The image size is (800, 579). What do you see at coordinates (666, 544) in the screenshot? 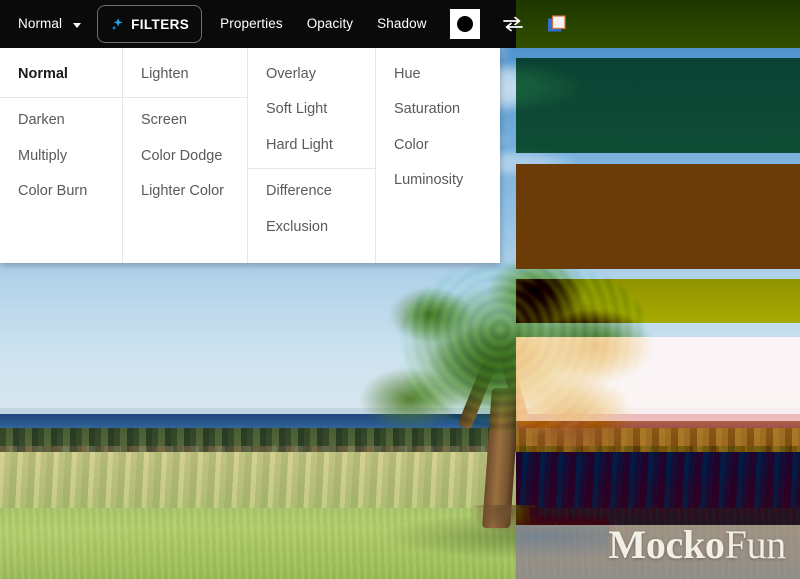
I see `watermark-bold: Mocko` at bounding box center [666, 544].